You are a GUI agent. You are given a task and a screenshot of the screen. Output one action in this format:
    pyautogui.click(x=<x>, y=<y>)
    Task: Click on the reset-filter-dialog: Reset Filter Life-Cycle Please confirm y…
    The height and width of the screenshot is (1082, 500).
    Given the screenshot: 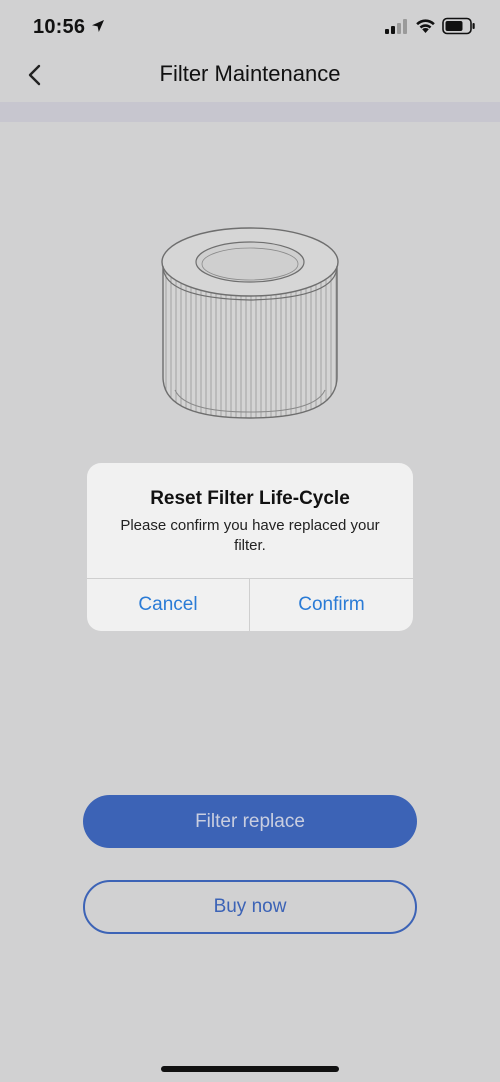 What is the action you would take?
    pyautogui.click(x=250, y=547)
    